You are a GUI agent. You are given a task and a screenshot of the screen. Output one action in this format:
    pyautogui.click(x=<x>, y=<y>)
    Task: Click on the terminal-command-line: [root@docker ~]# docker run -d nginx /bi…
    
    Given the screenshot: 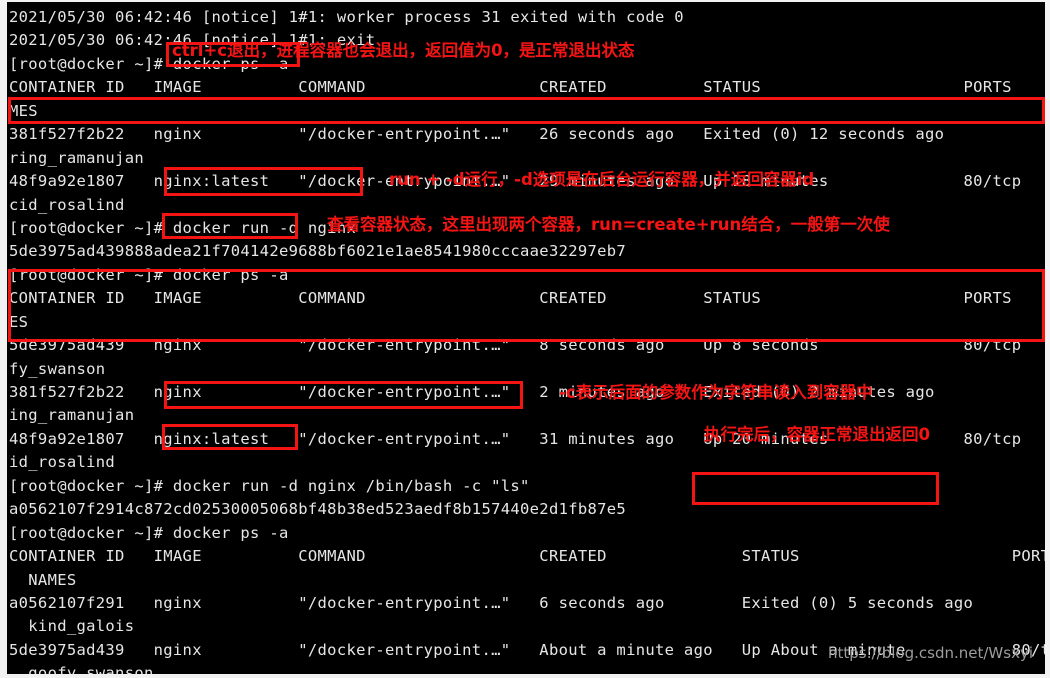 What is the action you would take?
    pyautogui.click(x=269, y=485)
    